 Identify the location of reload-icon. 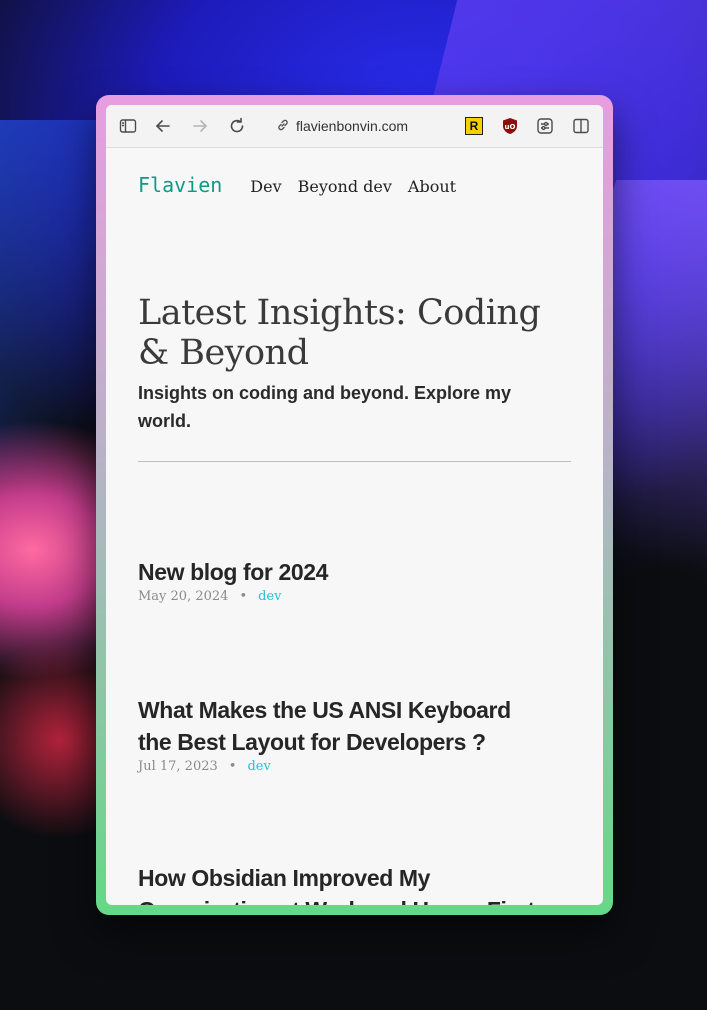
(237, 126).